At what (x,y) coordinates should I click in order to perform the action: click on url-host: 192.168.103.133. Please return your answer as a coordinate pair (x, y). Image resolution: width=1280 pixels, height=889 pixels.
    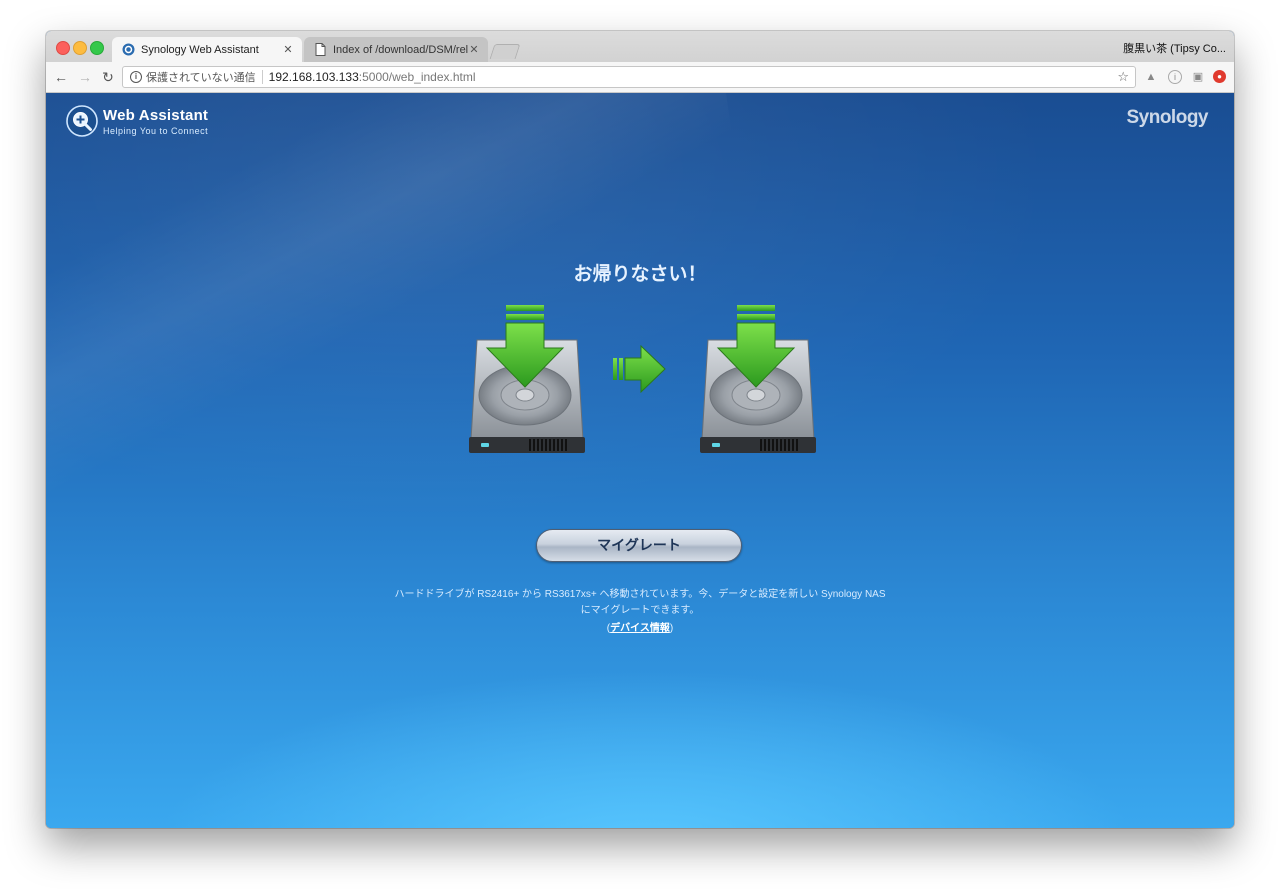
    Looking at the image, I should click on (313, 77).